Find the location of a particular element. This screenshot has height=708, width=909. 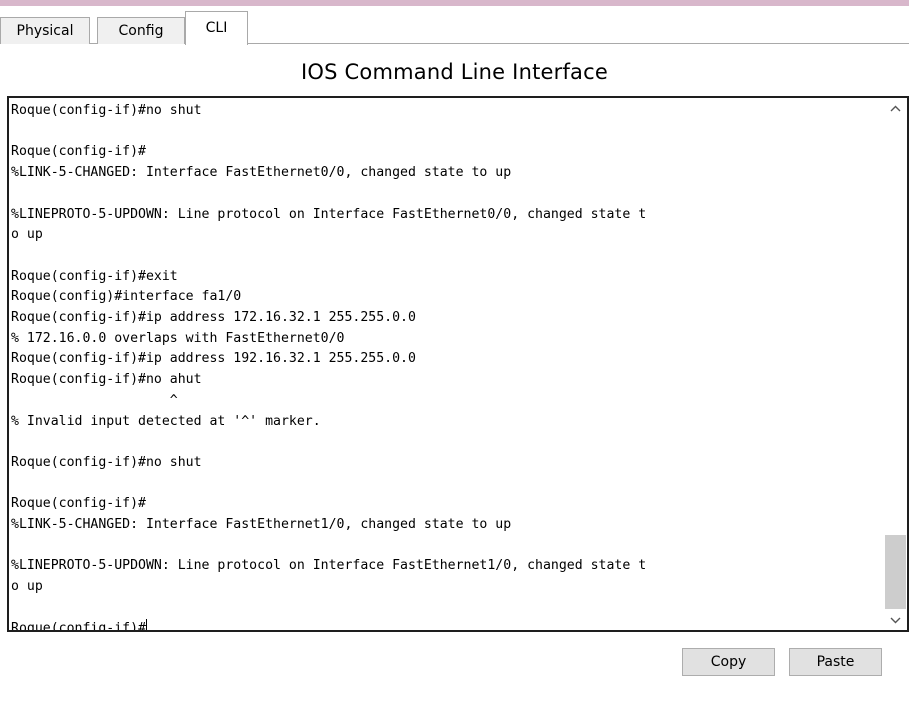

copy-button: Copy is located at coordinates (728, 662).